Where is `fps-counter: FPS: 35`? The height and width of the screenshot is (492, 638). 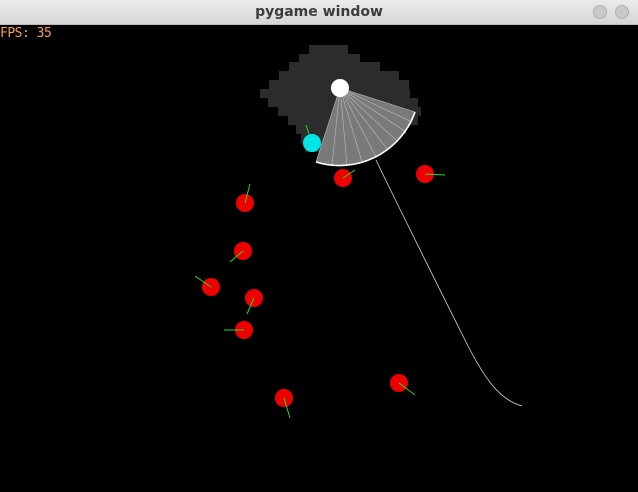 fps-counter: FPS: 35 is located at coordinates (26, 33).